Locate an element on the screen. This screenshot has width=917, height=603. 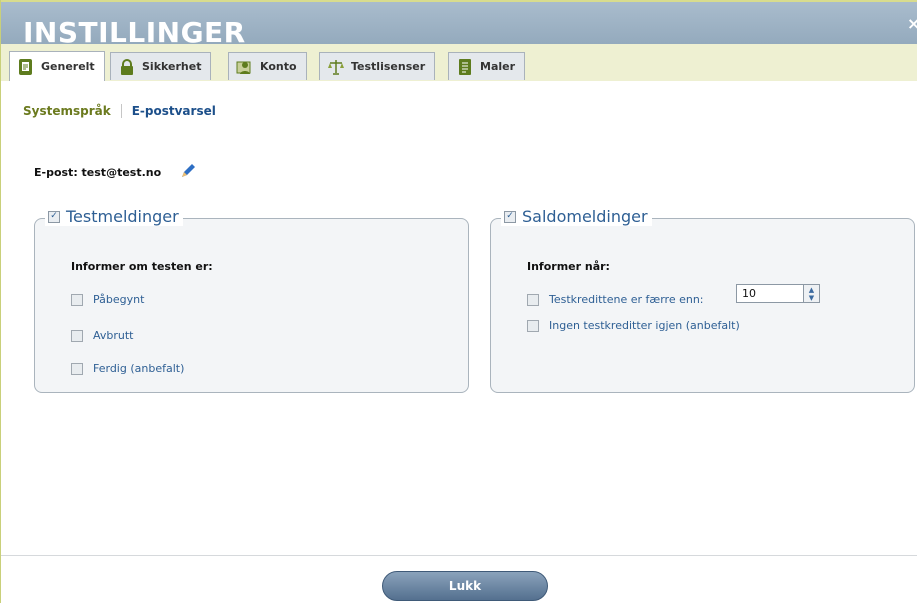
option-ferdig: Ferdig (anbefalt) is located at coordinates (127, 368).